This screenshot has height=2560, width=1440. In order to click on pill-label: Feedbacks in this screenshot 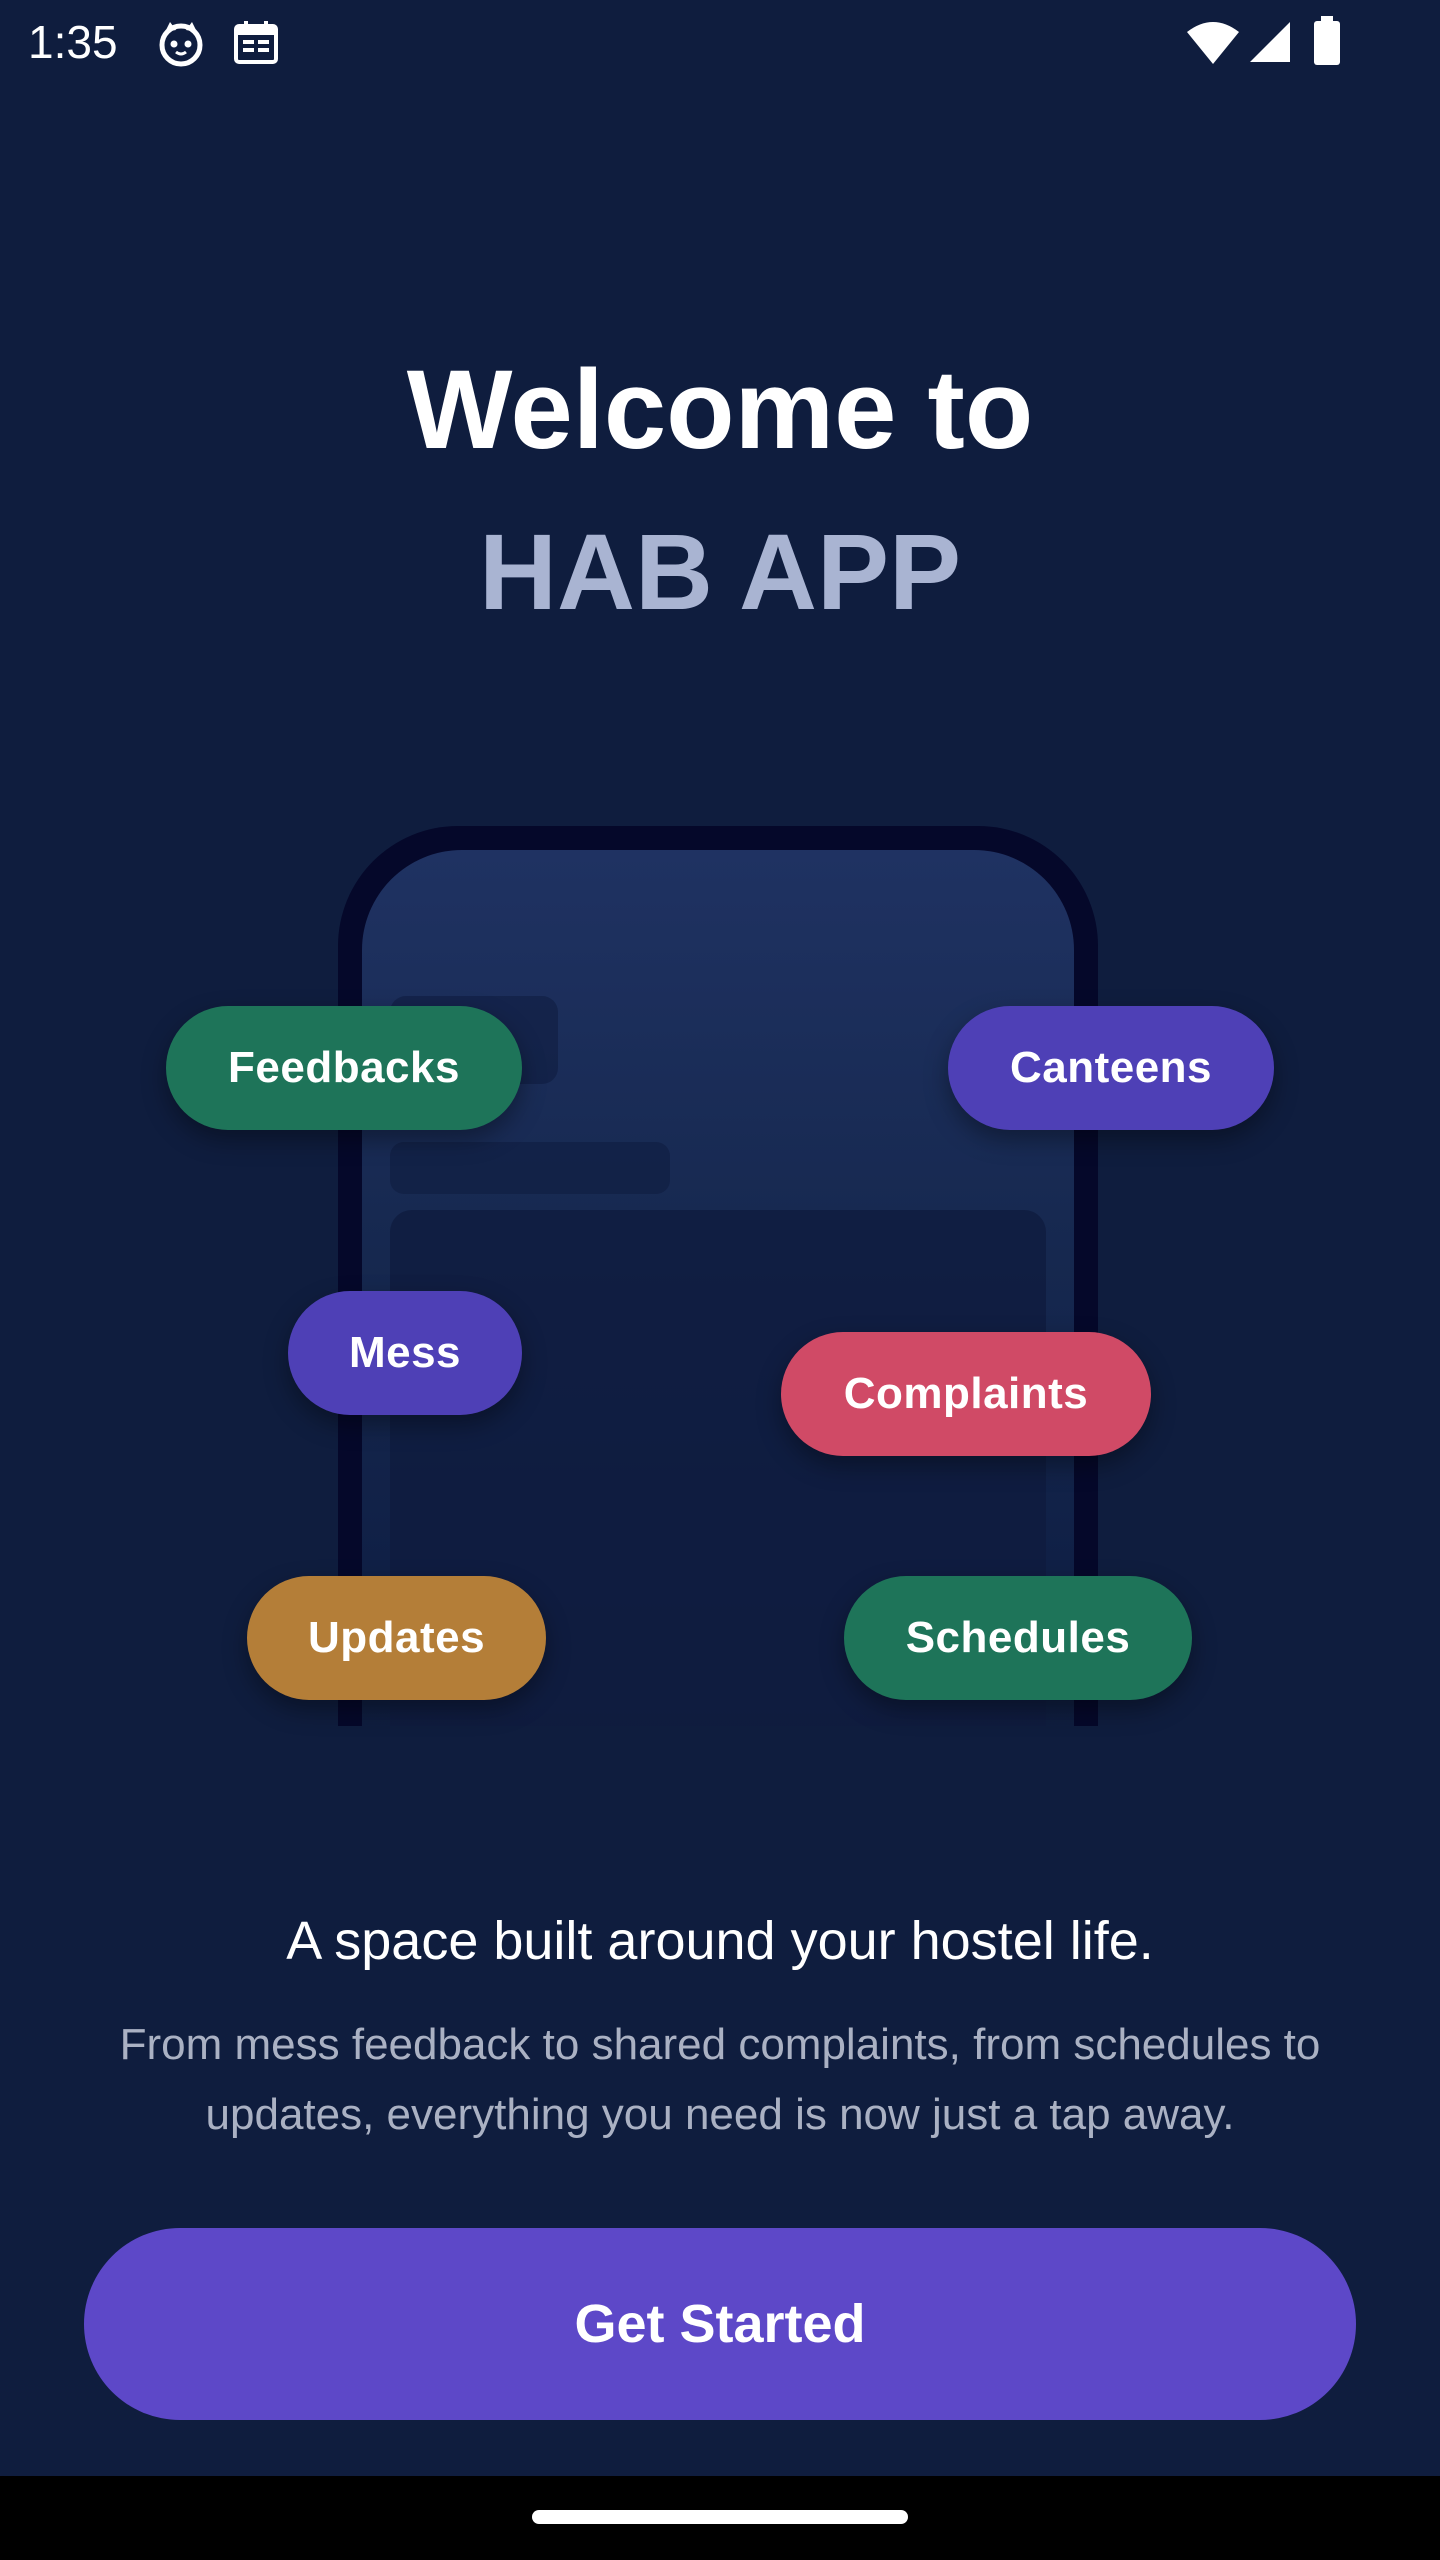, I will do `click(344, 1067)`.